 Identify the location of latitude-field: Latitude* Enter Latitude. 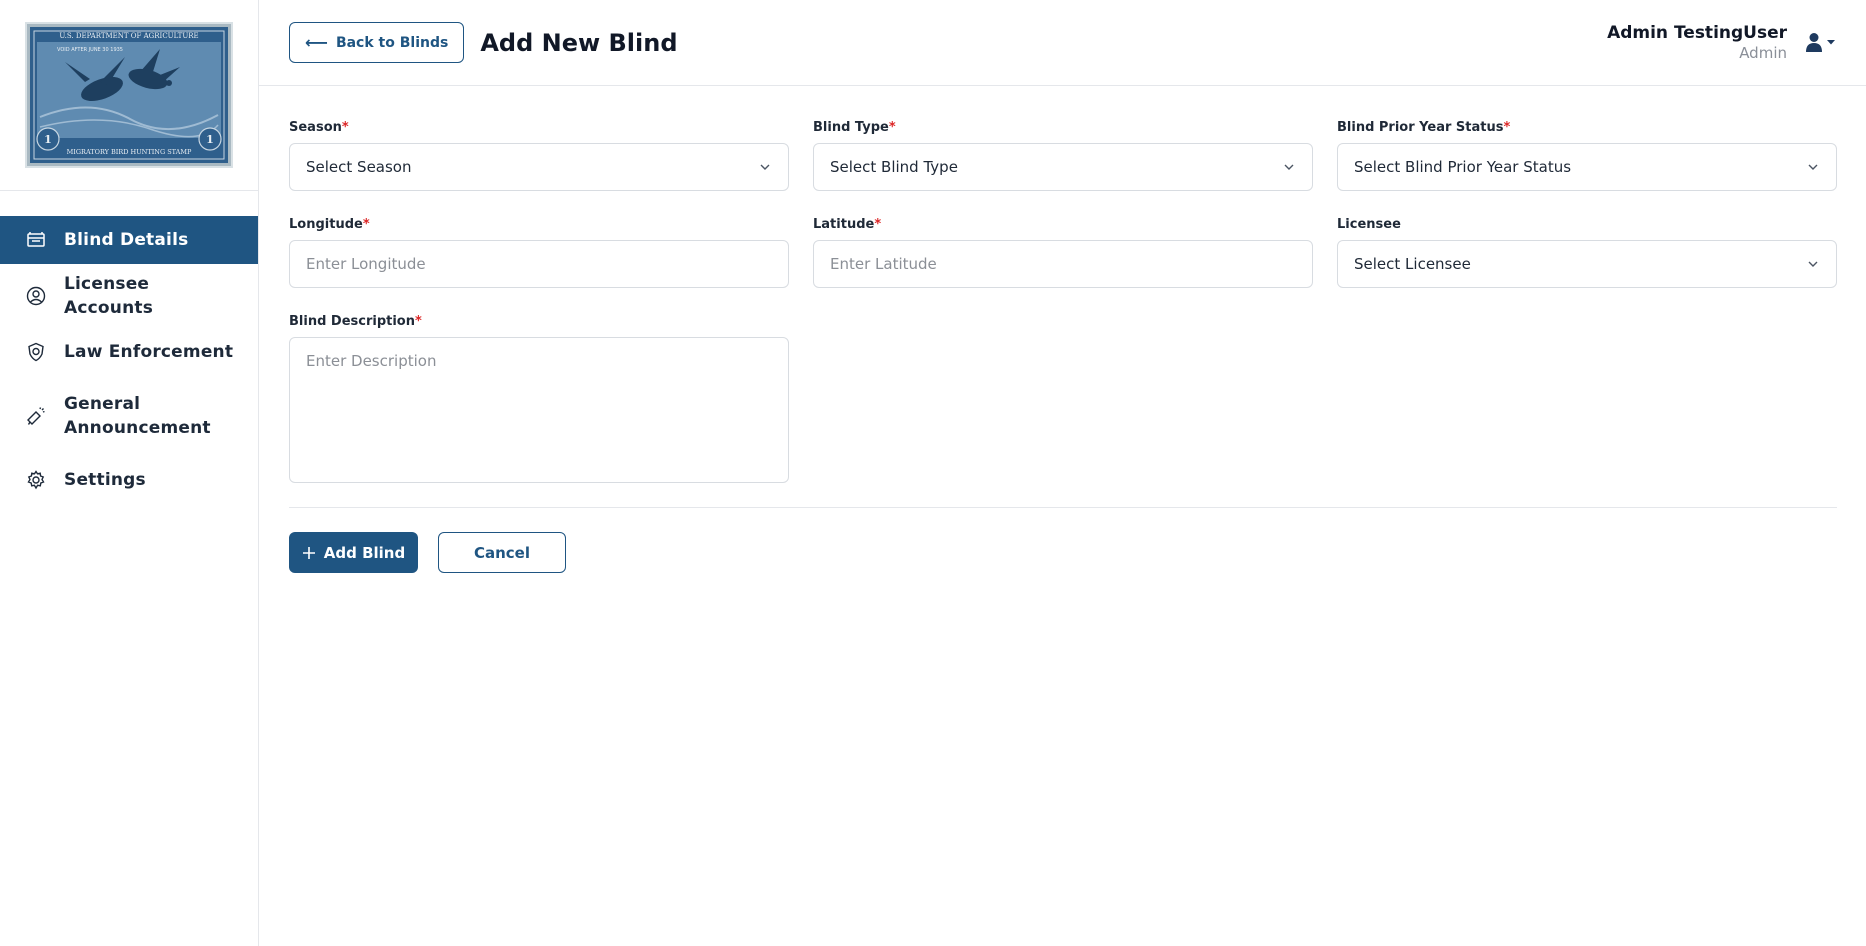
(1063, 252).